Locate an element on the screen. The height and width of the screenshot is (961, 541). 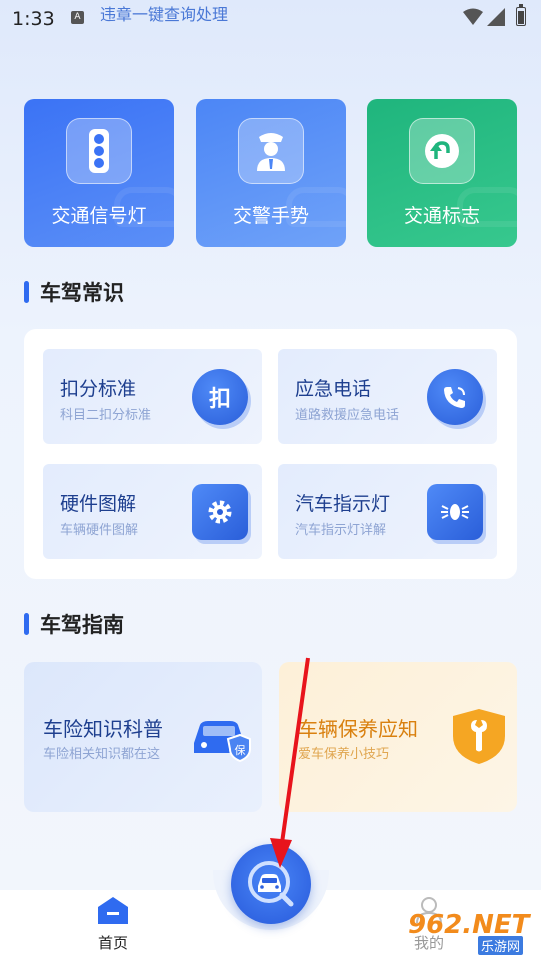
section-title: 车驾常识 is located at coordinates (82, 293).